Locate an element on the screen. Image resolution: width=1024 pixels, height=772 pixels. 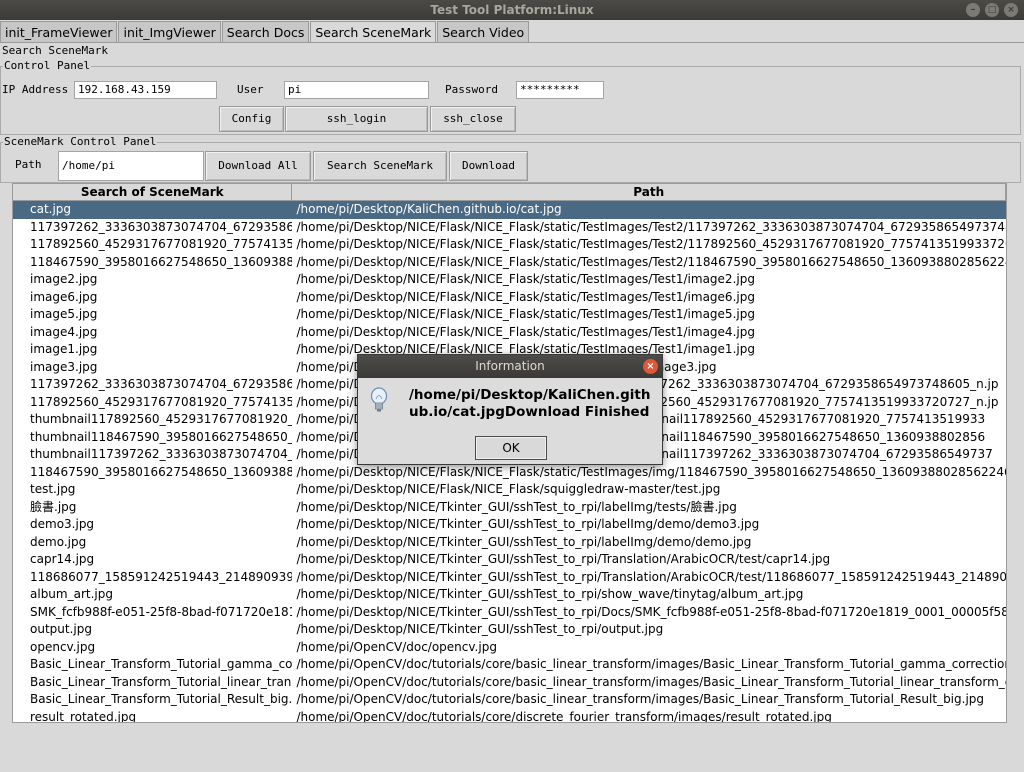
tab-divider is located at coordinates (512, 42).